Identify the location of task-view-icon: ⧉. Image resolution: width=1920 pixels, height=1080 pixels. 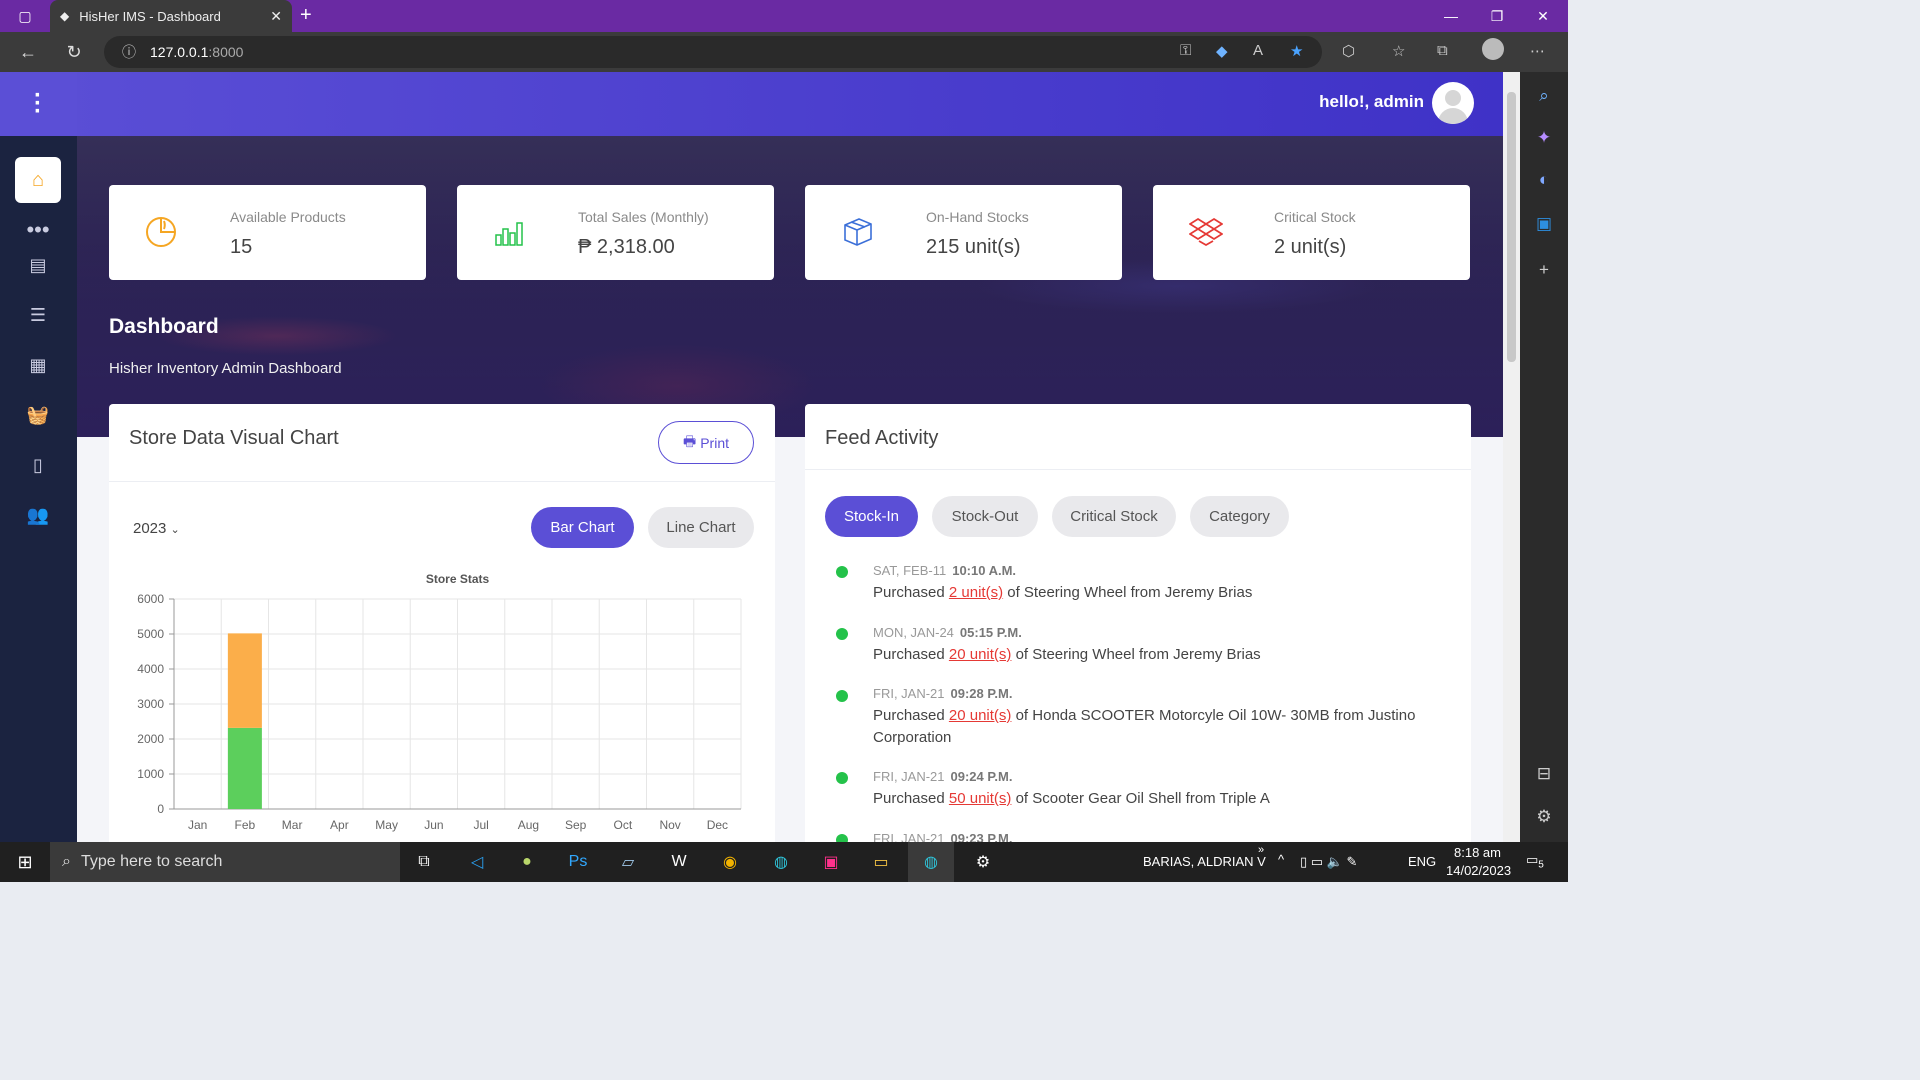
(424, 862).